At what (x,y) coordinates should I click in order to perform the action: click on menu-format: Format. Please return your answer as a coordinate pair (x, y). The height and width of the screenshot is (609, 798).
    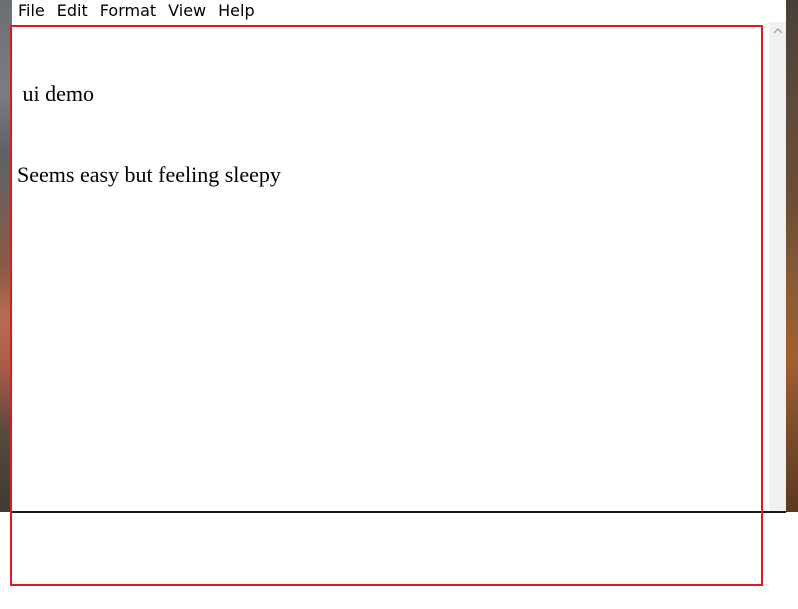
    Looking at the image, I should click on (128, 11).